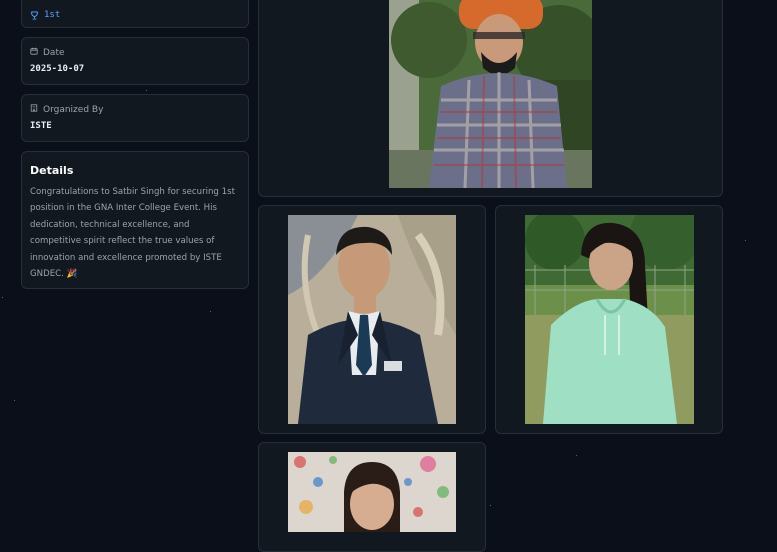 The width and height of the screenshot is (777, 552). What do you see at coordinates (135, 118) in the screenshot?
I see `organizer-card: Organized By ISTE` at bounding box center [135, 118].